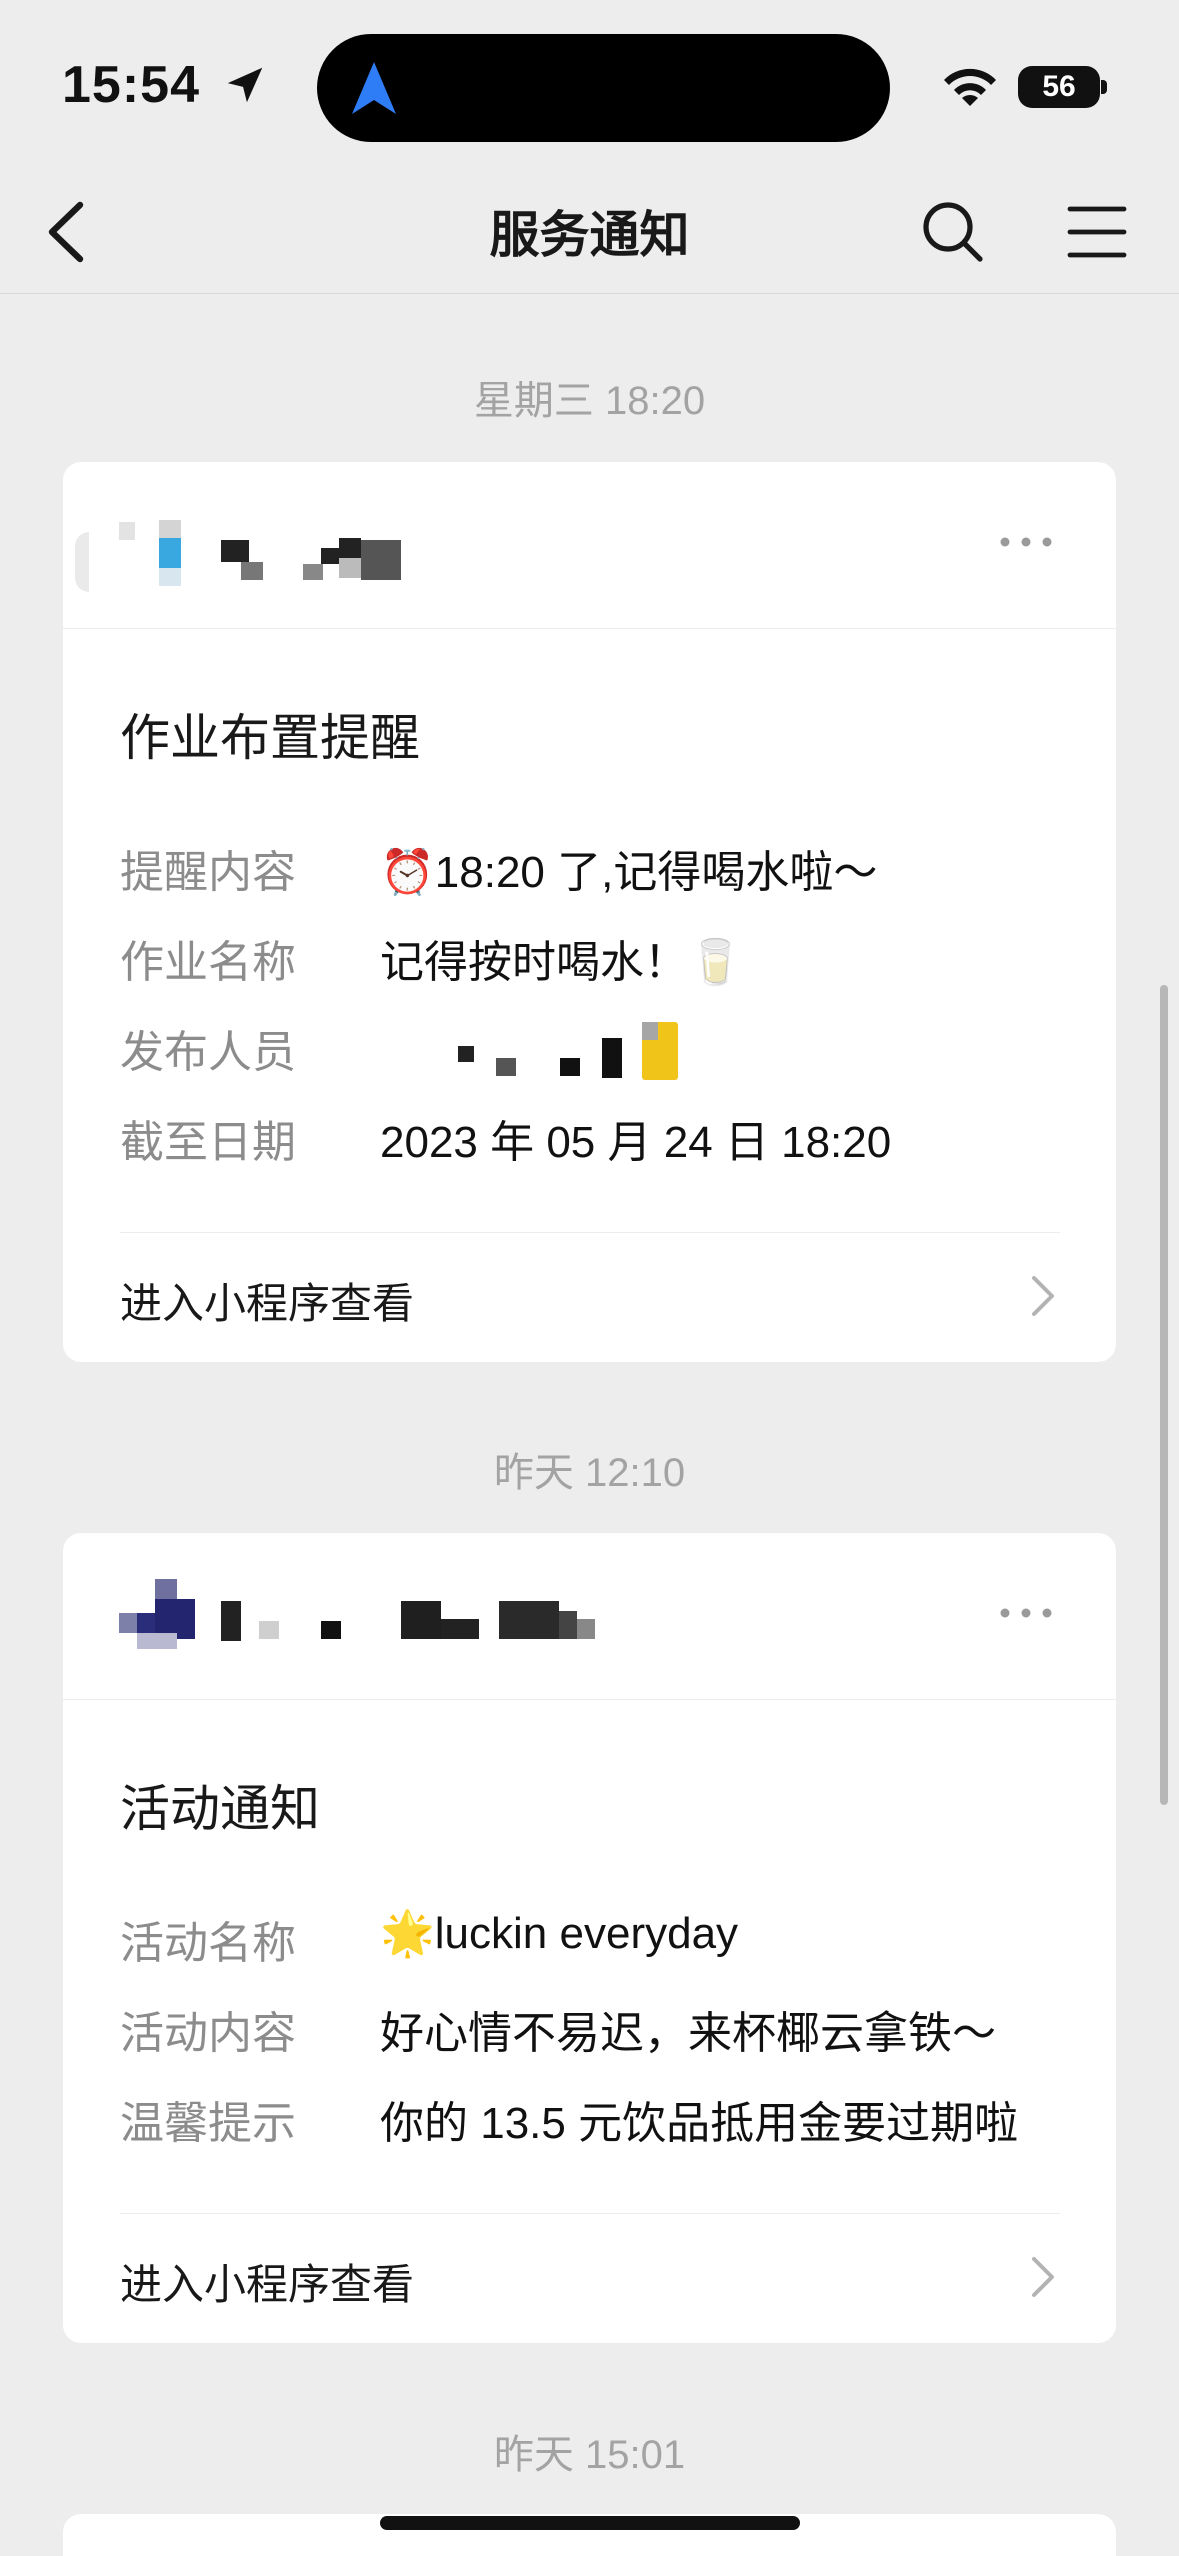  I want to click on field-label: 发布人员, so click(208, 1052).